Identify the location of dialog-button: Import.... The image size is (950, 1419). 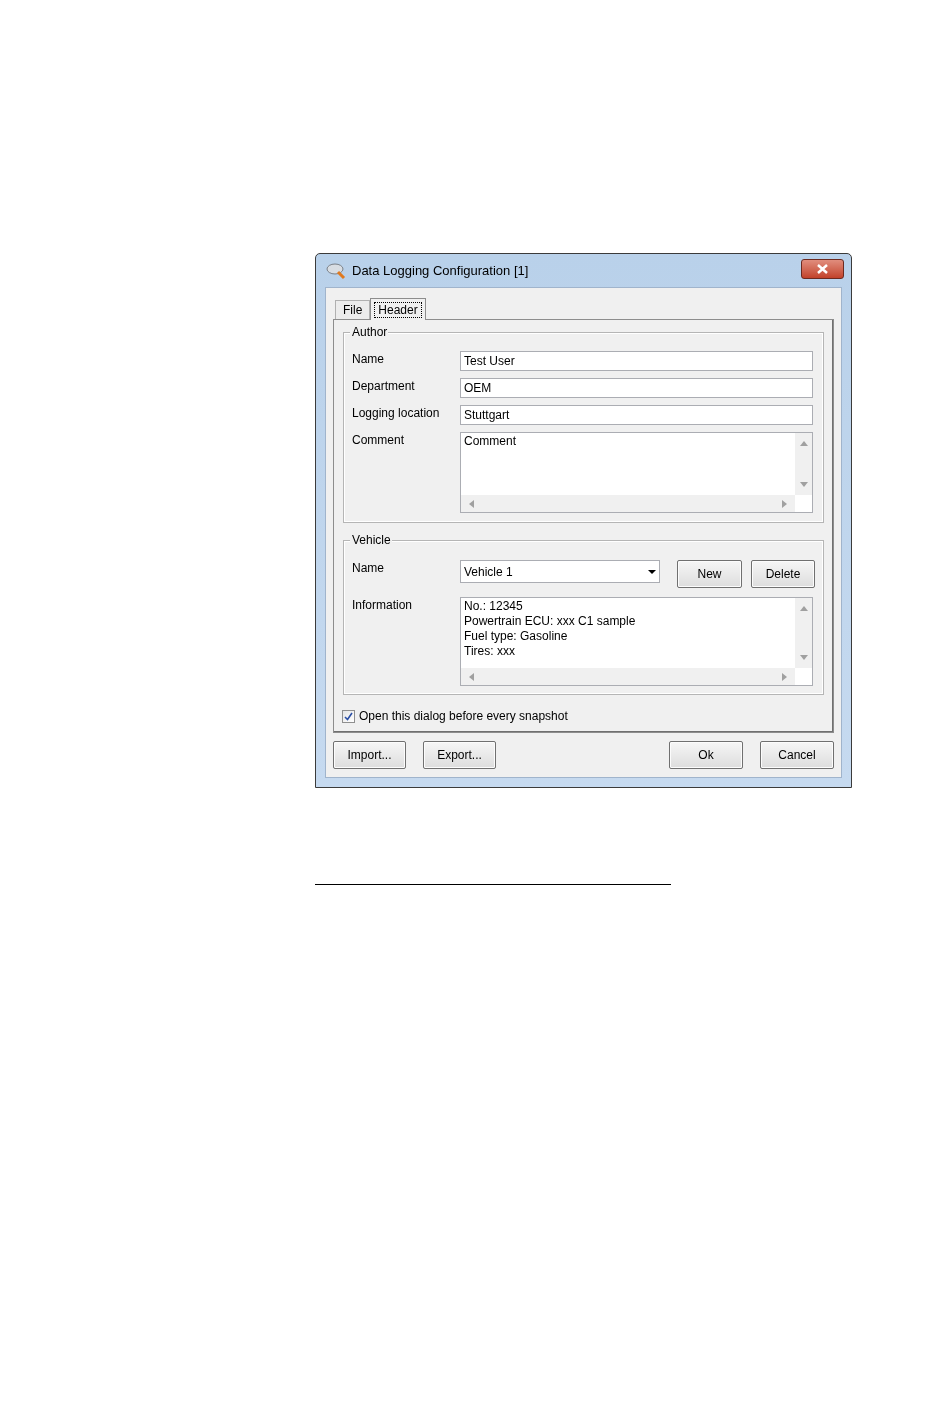
(369, 755).